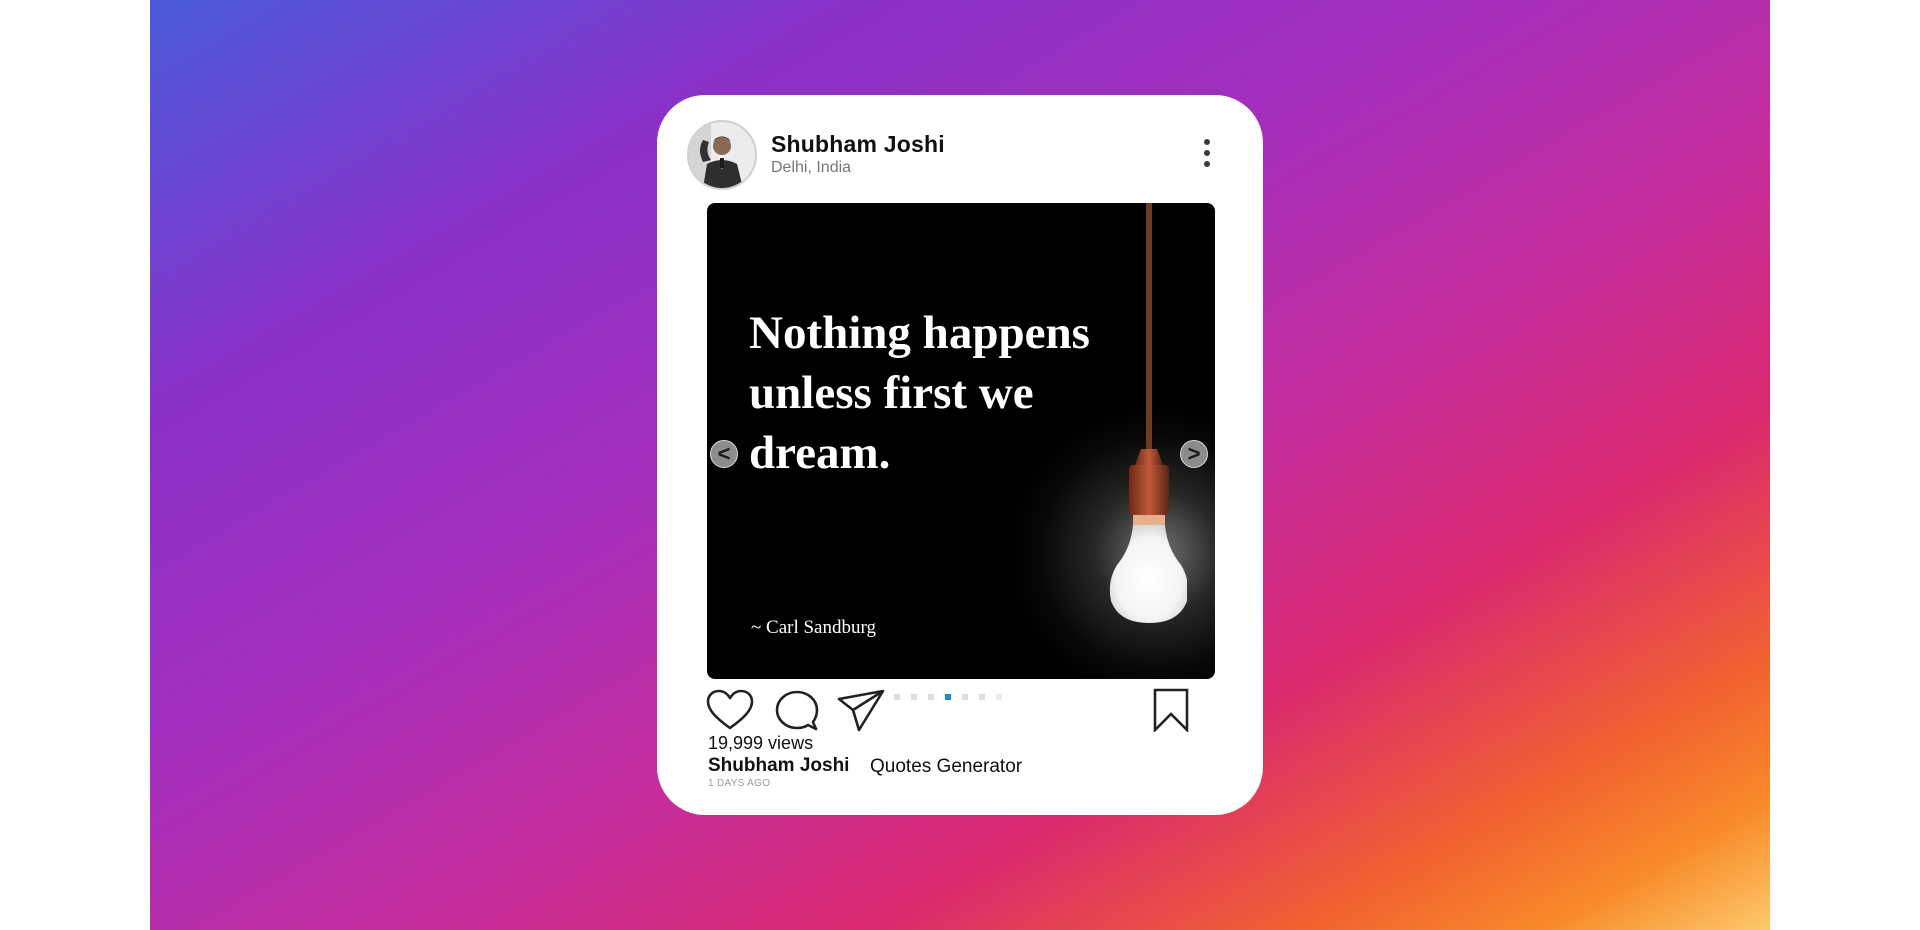  Describe the element at coordinates (1194, 454) in the screenshot. I see `next-slide-button: >` at that location.